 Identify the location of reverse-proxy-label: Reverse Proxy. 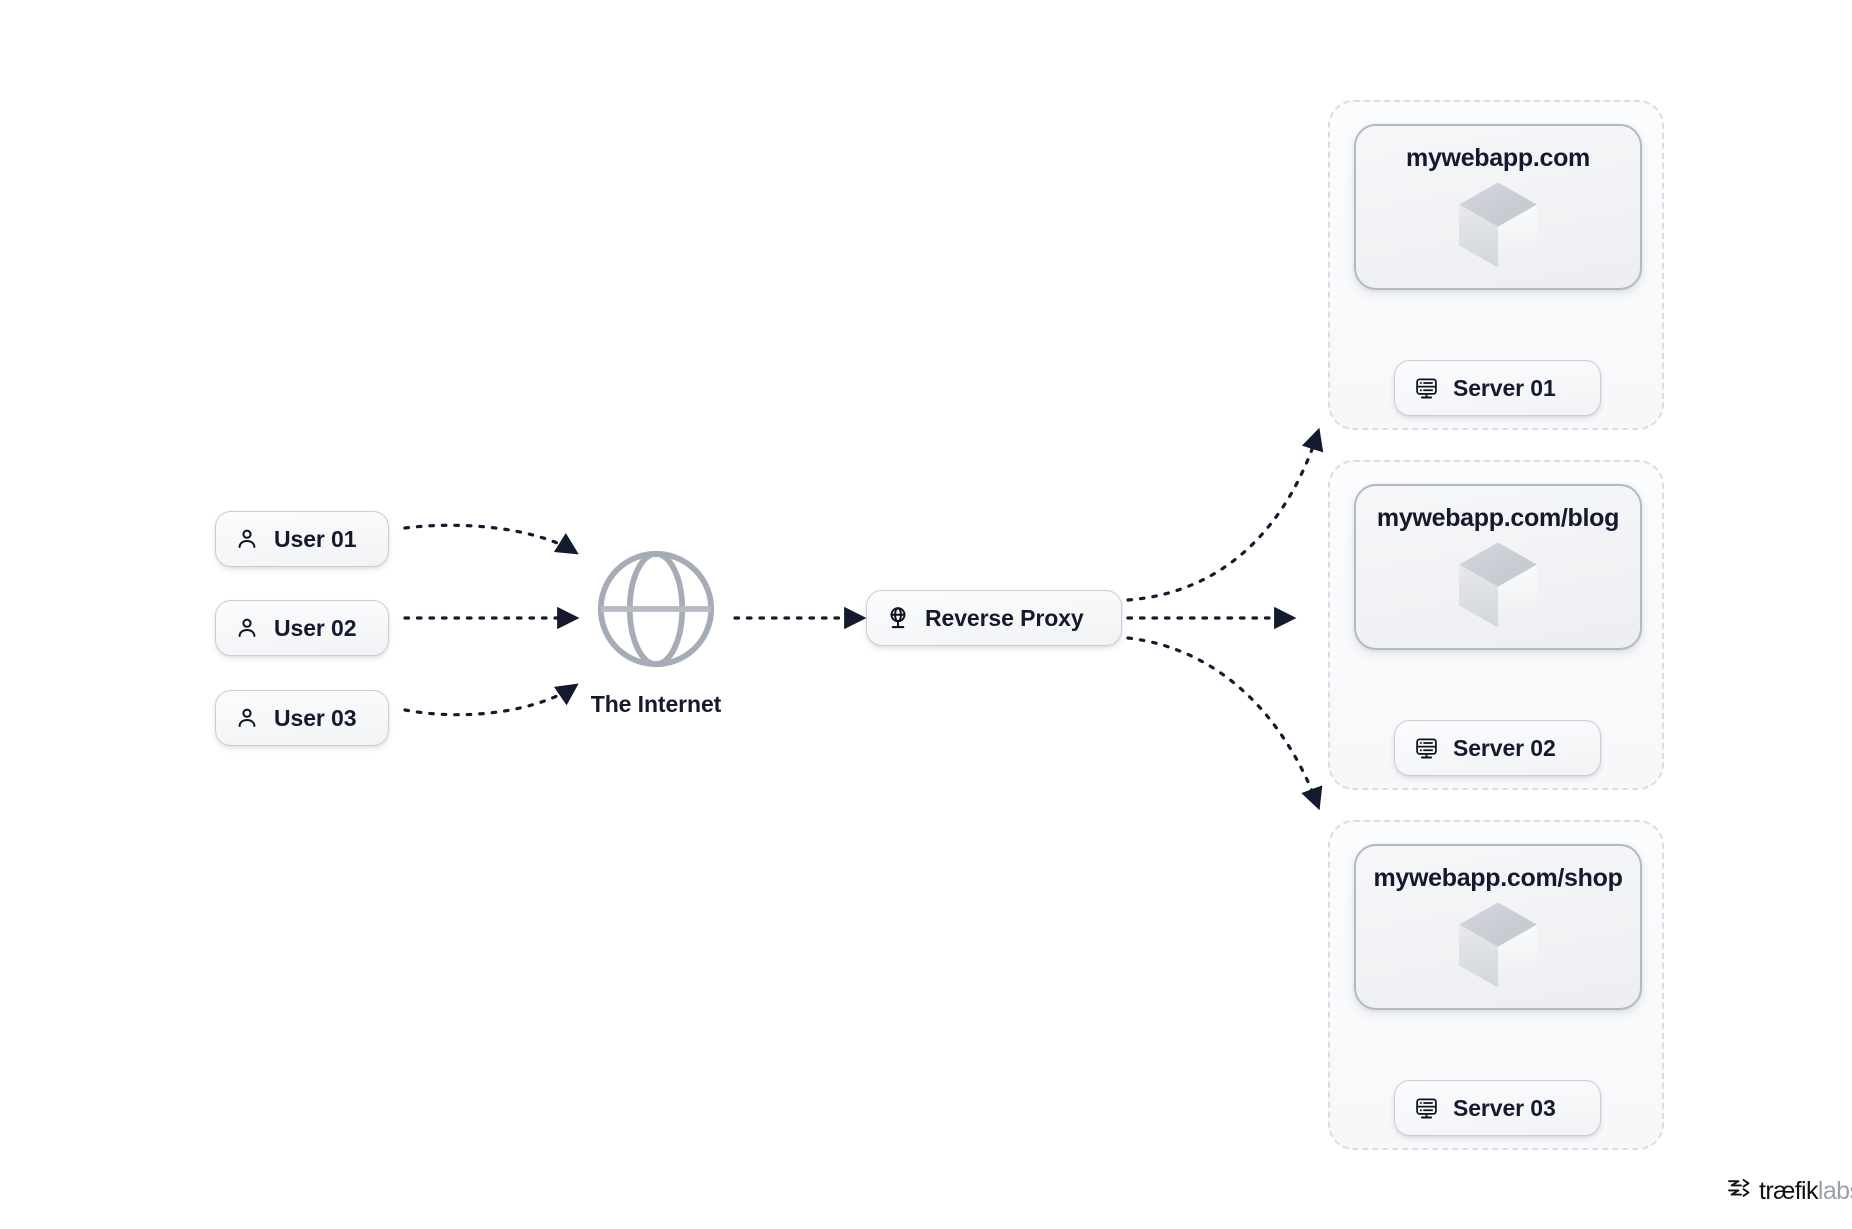
(1004, 617).